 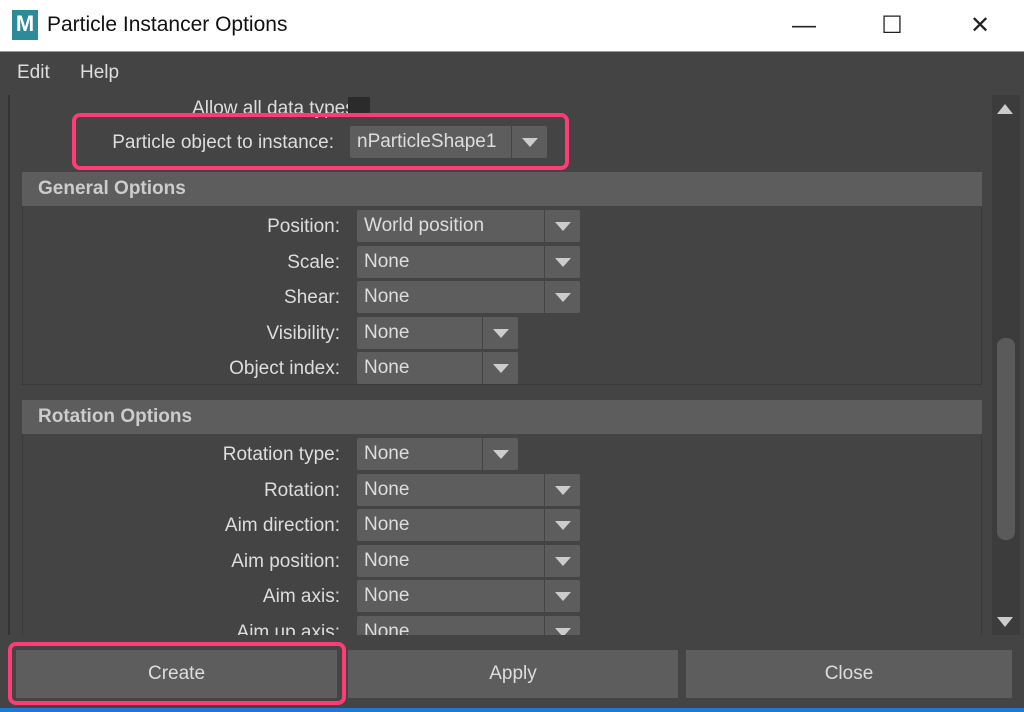 What do you see at coordinates (282, 526) in the screenshot?
I see `option-label: Aim direction:` at bounding box center [282, 526].